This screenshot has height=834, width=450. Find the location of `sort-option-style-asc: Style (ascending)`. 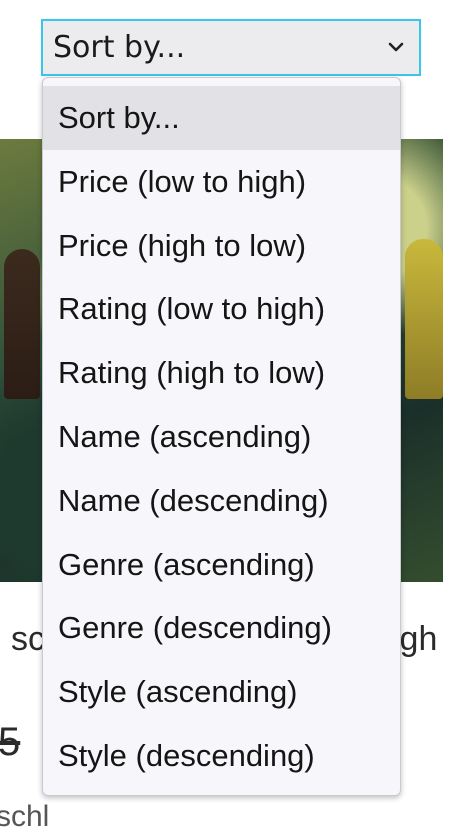

sort-option-style-asc: Style (ascending) is located at coordinates (221, 692).